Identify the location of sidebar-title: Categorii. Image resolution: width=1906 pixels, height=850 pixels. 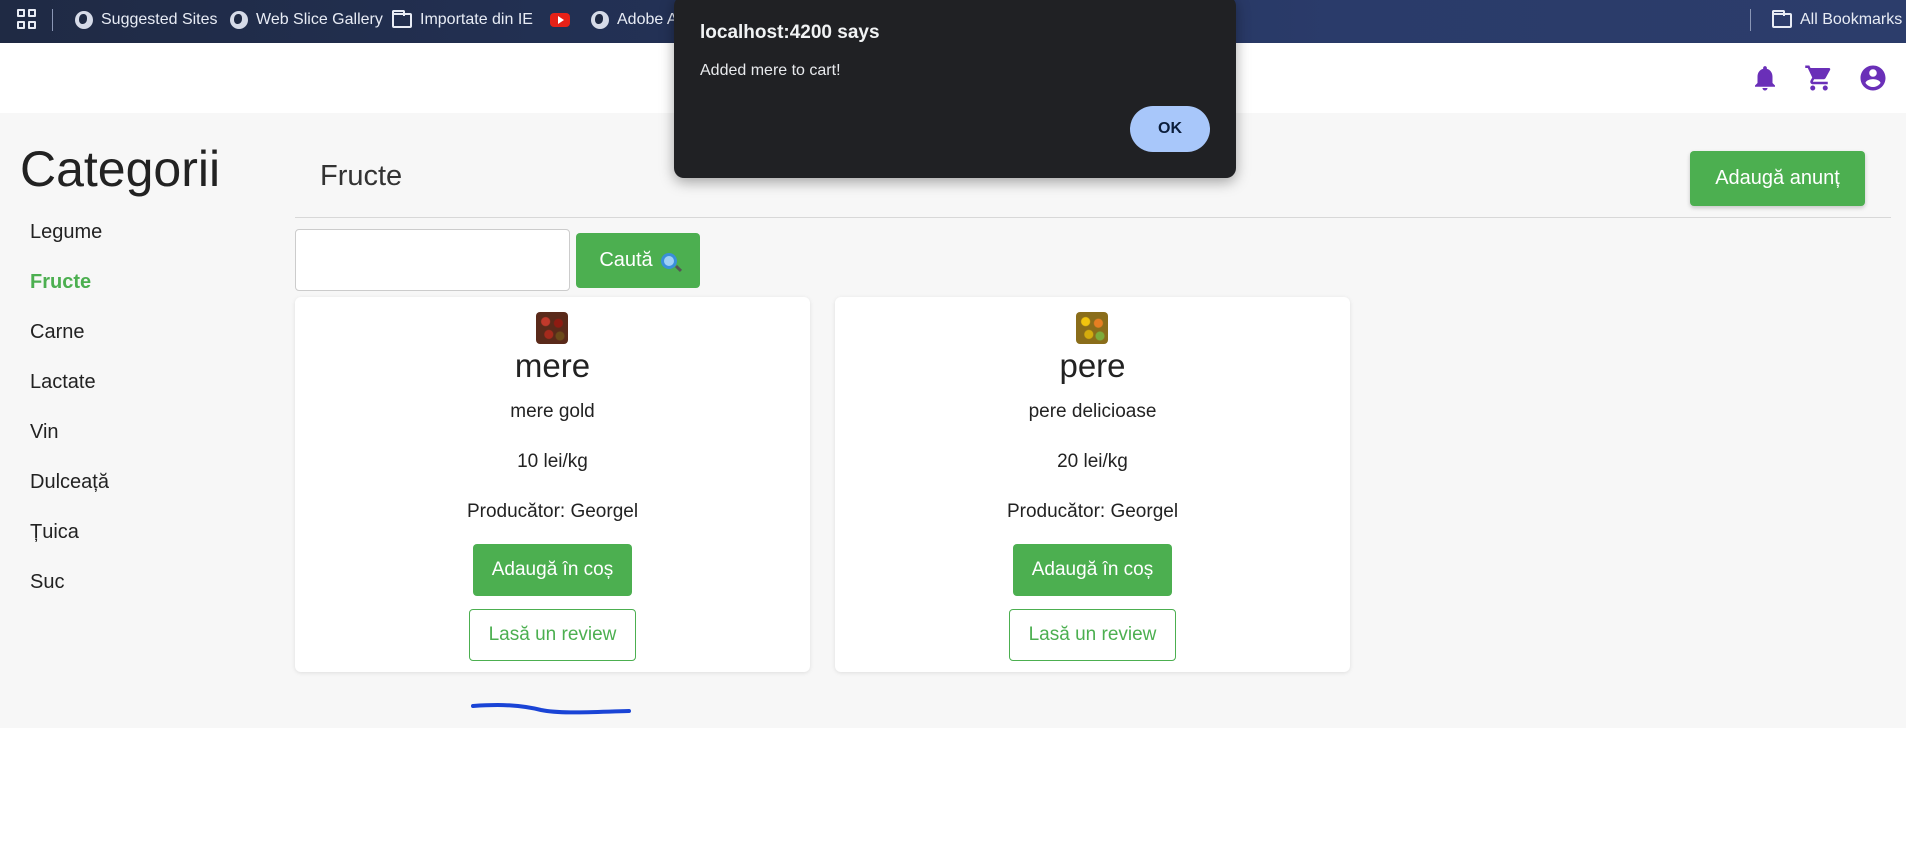
(120, 169).